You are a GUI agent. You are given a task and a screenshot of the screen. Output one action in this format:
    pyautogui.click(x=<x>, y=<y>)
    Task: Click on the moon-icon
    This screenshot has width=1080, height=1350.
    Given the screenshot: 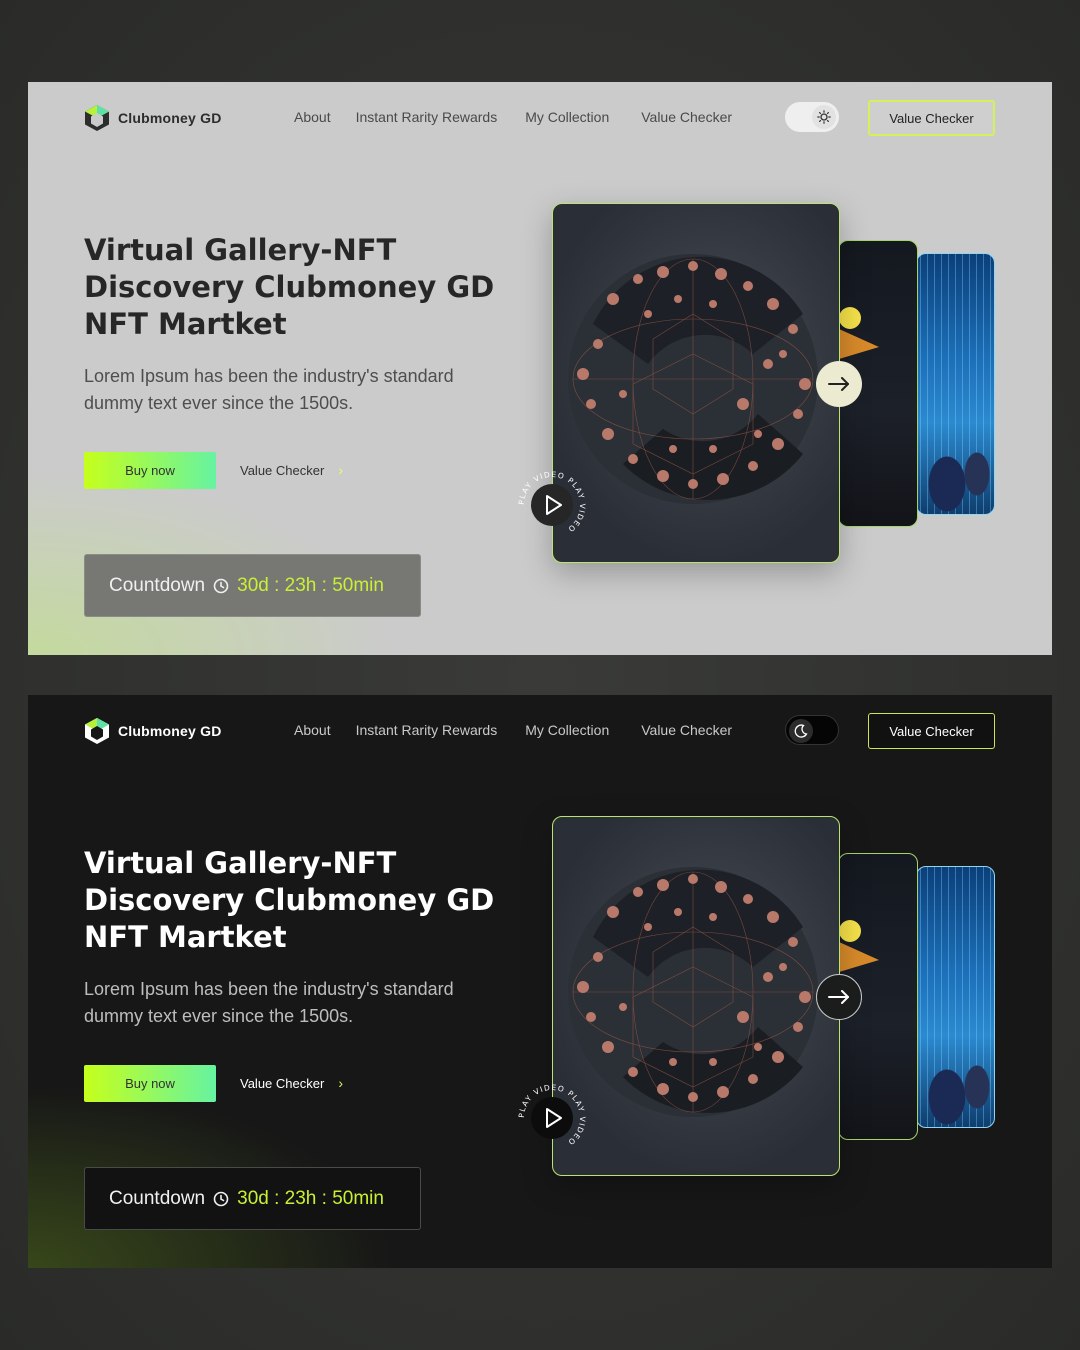 What is the action you would take?
    pyautogui.click(x=801, y=731)
    